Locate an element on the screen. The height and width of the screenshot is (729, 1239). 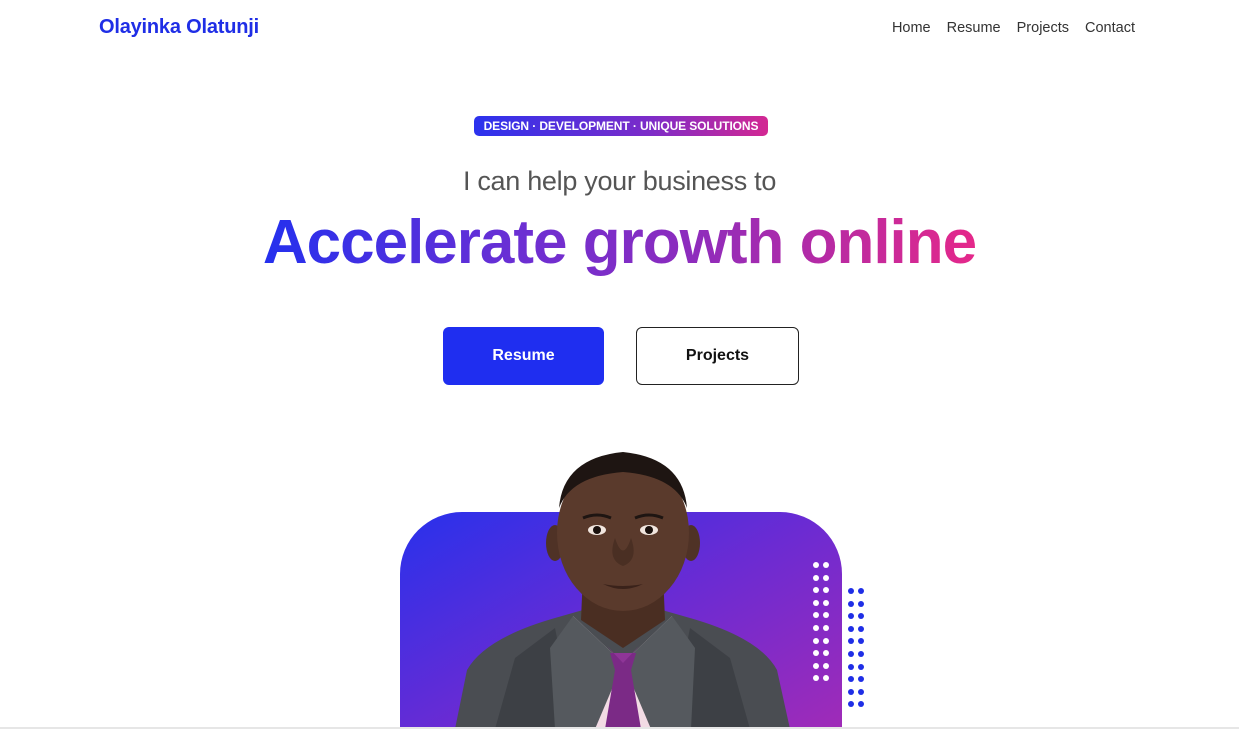
projects-button: Projects is located at coordinates (717, 356).